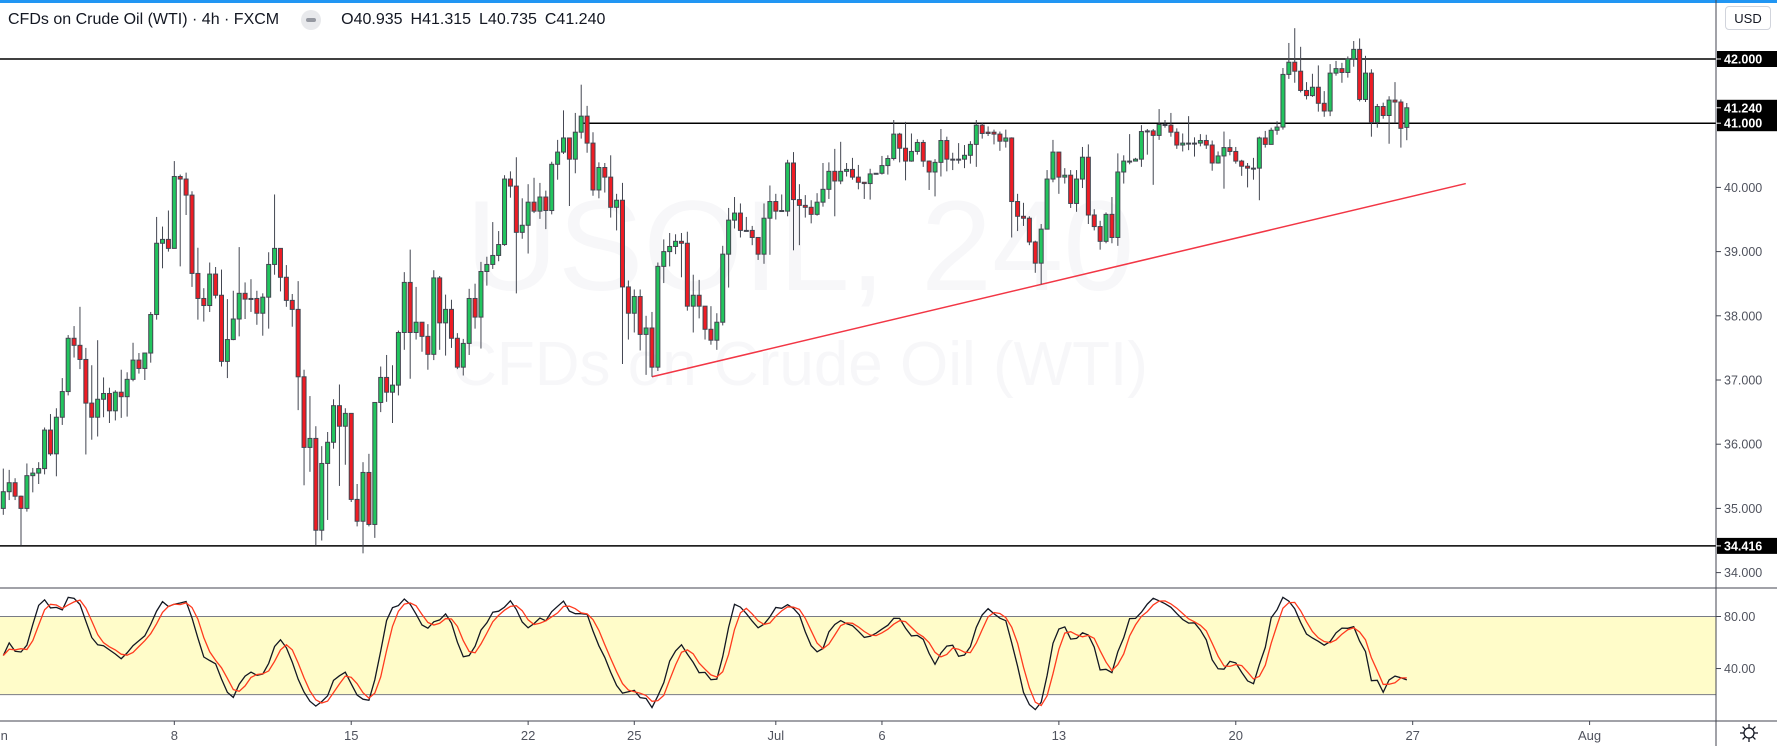 This screenshot has height=746, width=1777. I want to click on currency-button: USD, so click(1748, 18).